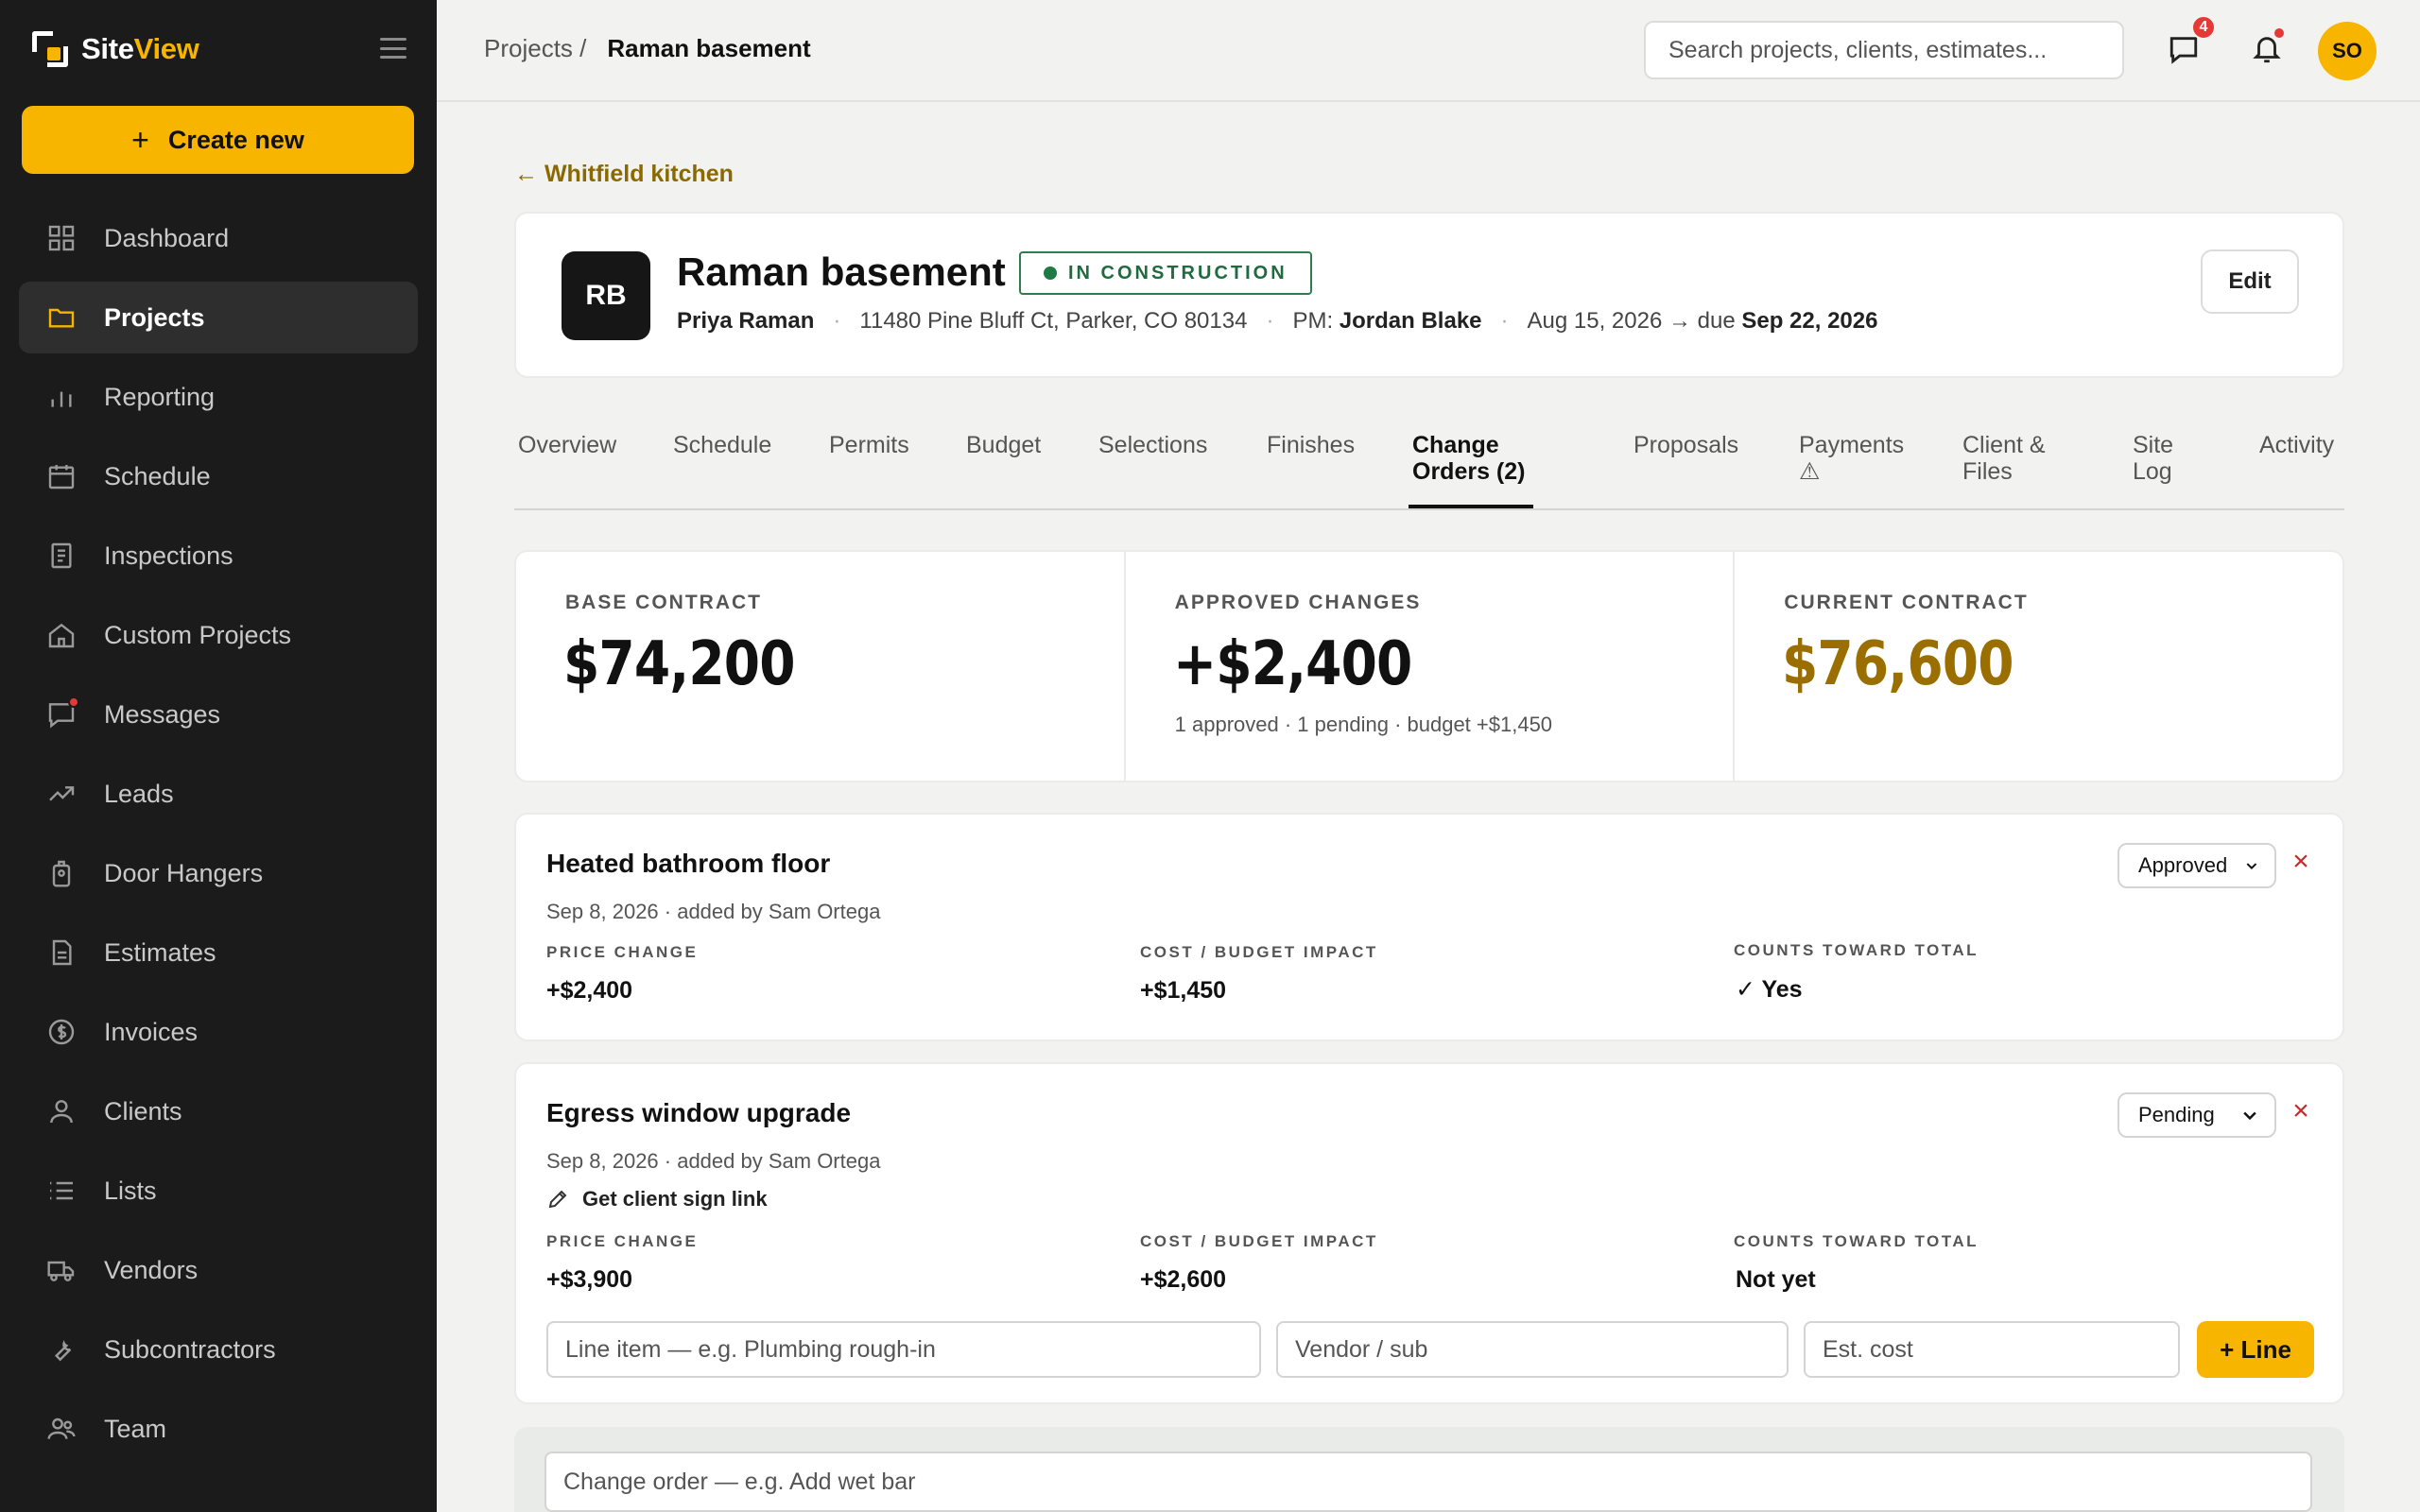  Describe the element at coordinates (647, 48) in the screenshot. I see `breadcrumb: Projects / Raman basement` at that location.